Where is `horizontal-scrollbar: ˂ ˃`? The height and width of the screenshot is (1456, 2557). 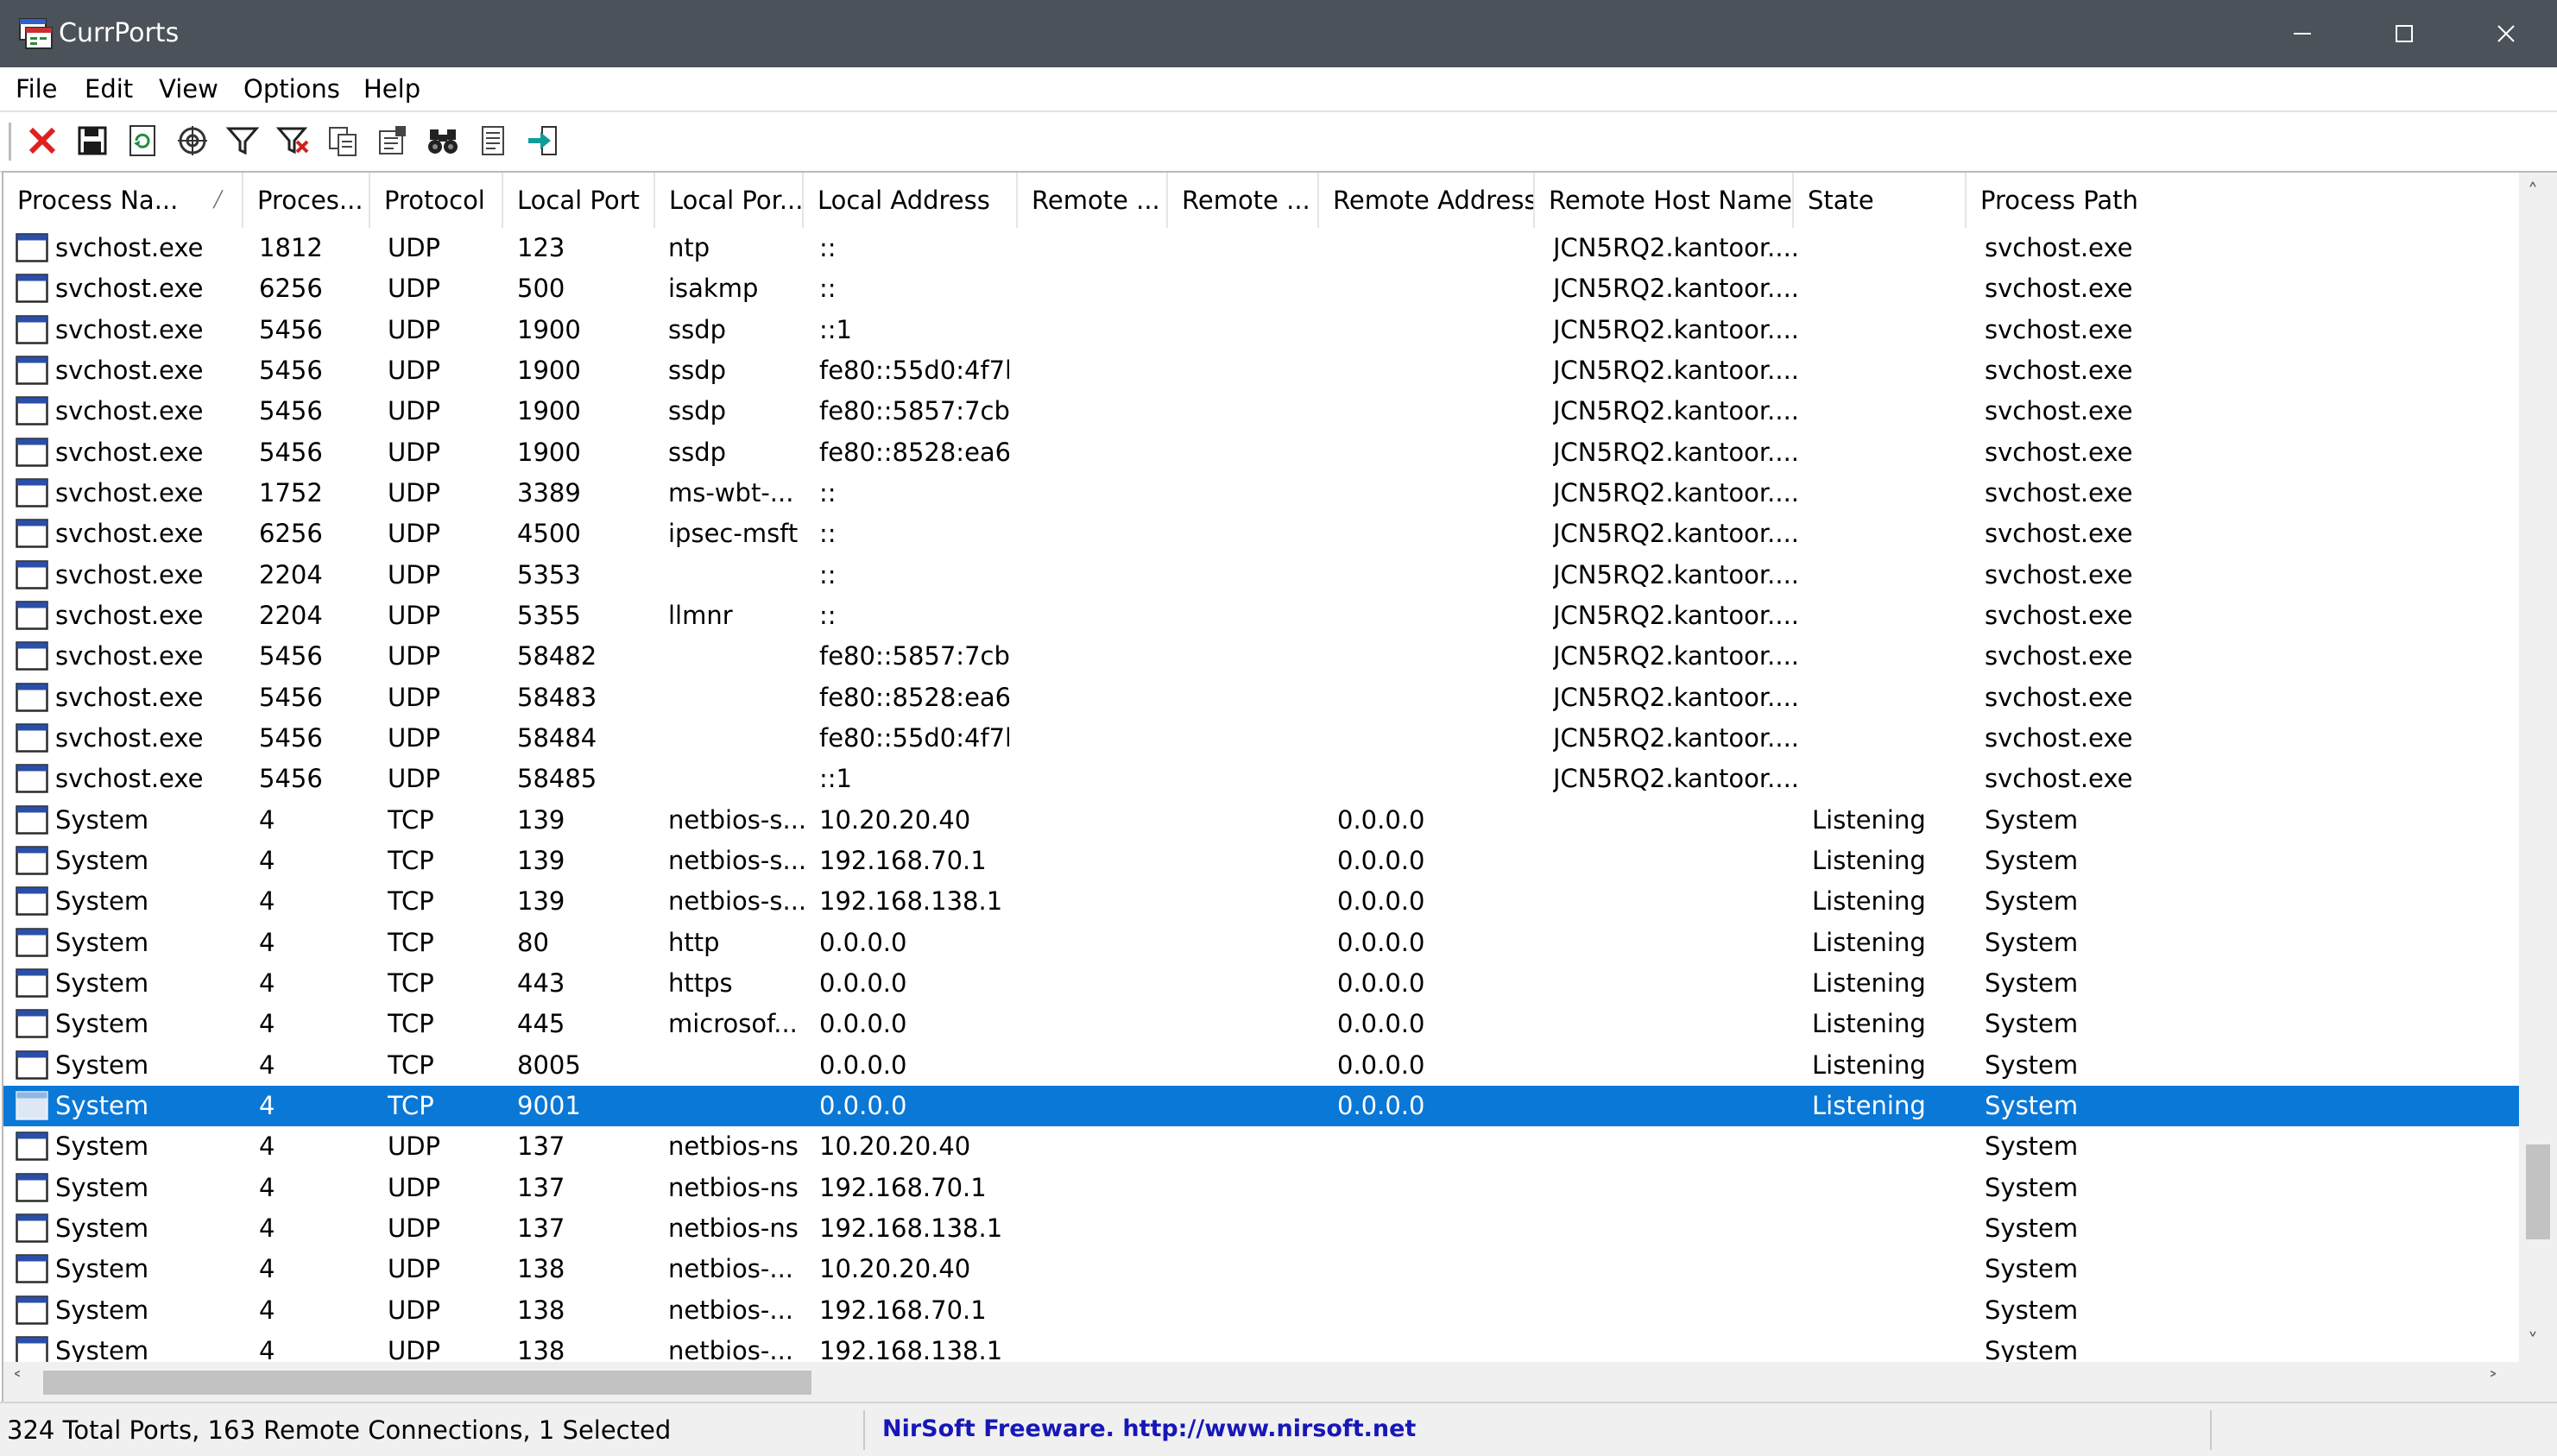
horizontal-scrollbar: ˂ ˃ is located at coordinates (1261, 1383).